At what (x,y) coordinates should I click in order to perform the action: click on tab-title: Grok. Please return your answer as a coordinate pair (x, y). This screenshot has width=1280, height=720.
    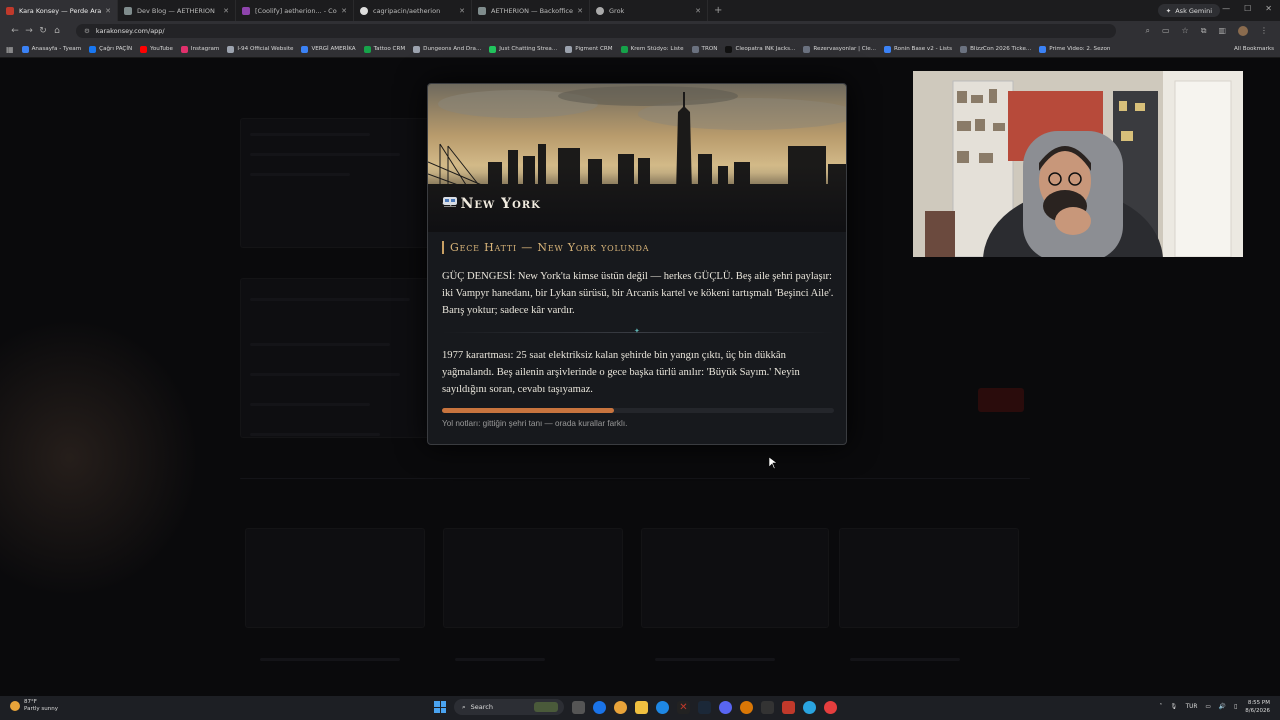
    Looking at the image, I should click on (617, 10).